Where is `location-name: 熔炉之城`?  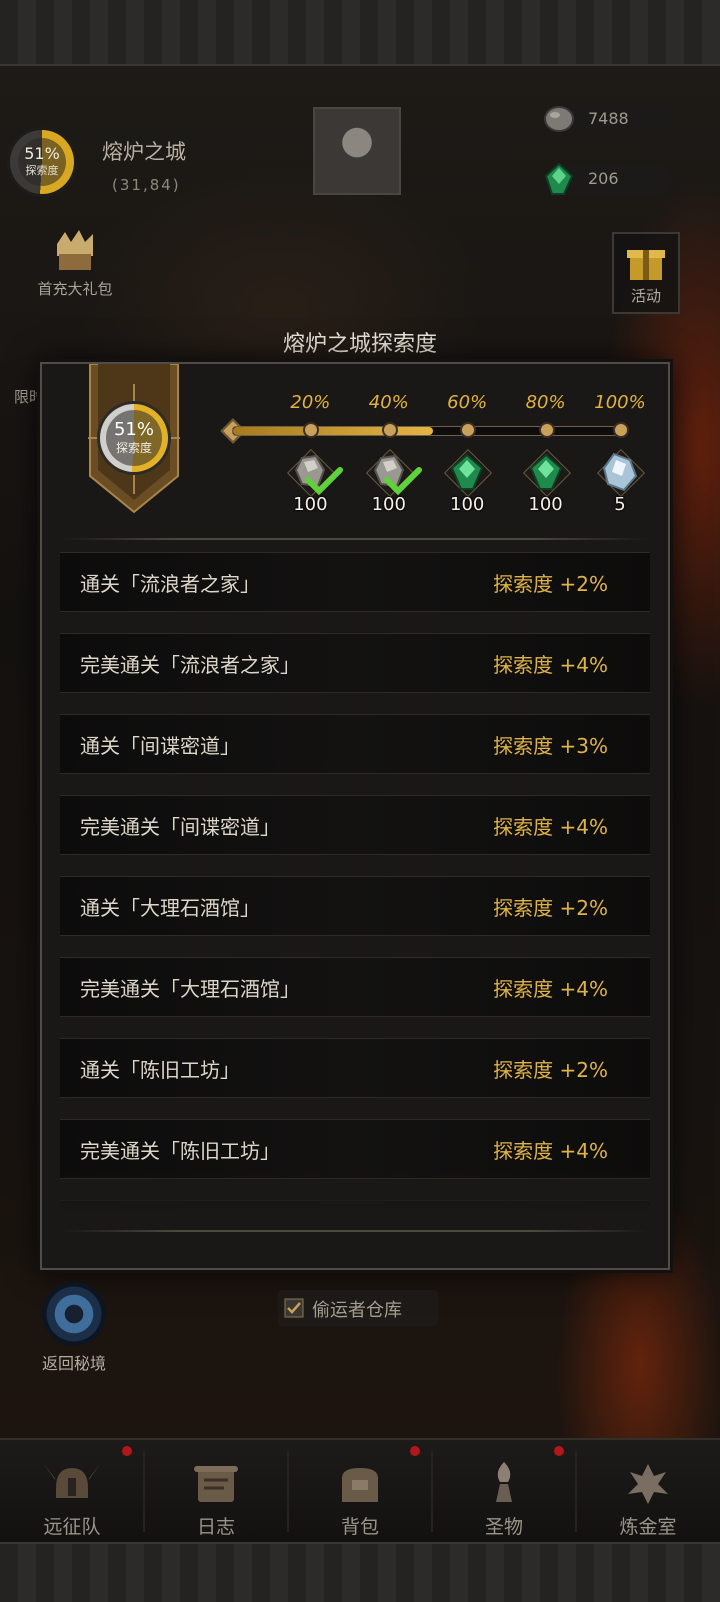
location-name: 熔炉之城 is located at coordinates (144, 152).